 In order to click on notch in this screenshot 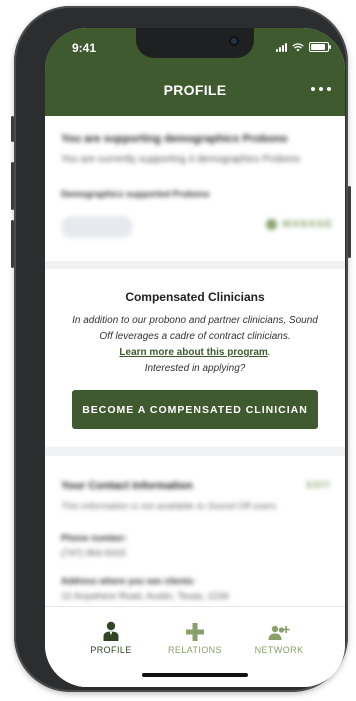, I will do `click(195, 43)`.